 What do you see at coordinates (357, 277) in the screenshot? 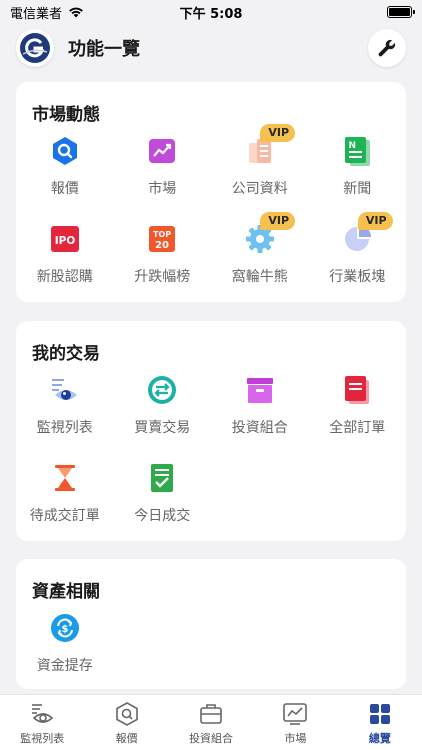
I see `sectors-label: 行業板塊` at bounding box center [357, 277].